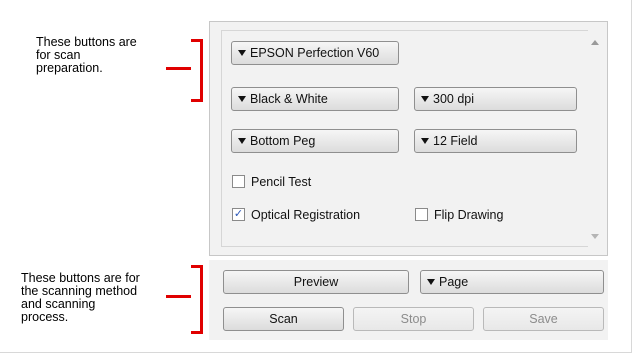  I want to click on save-button: Save, so click(543, 319).